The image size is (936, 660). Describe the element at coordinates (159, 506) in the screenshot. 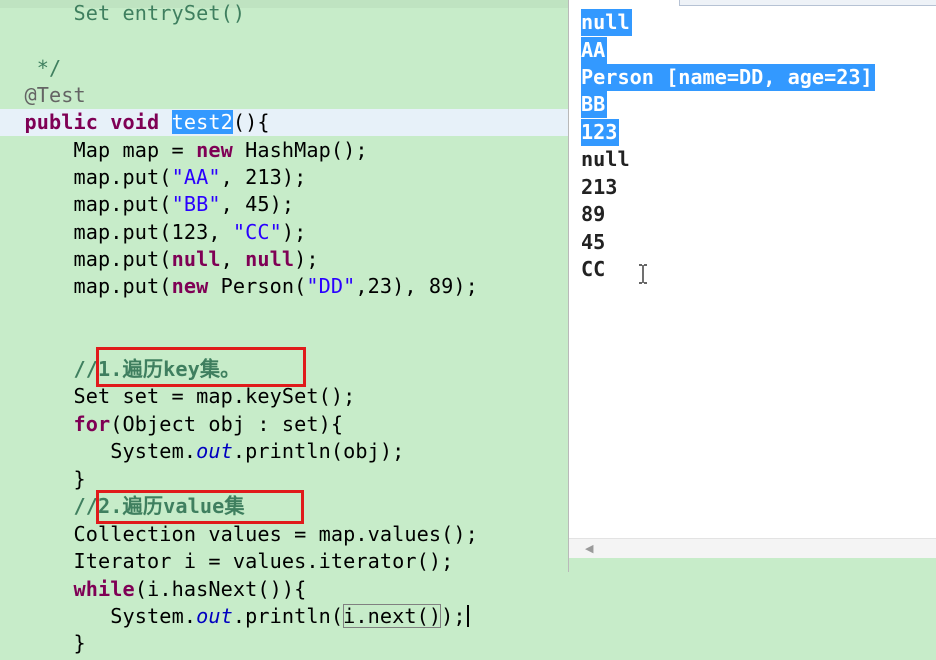

I see `comment-values: //2.遍历value集` at that location.